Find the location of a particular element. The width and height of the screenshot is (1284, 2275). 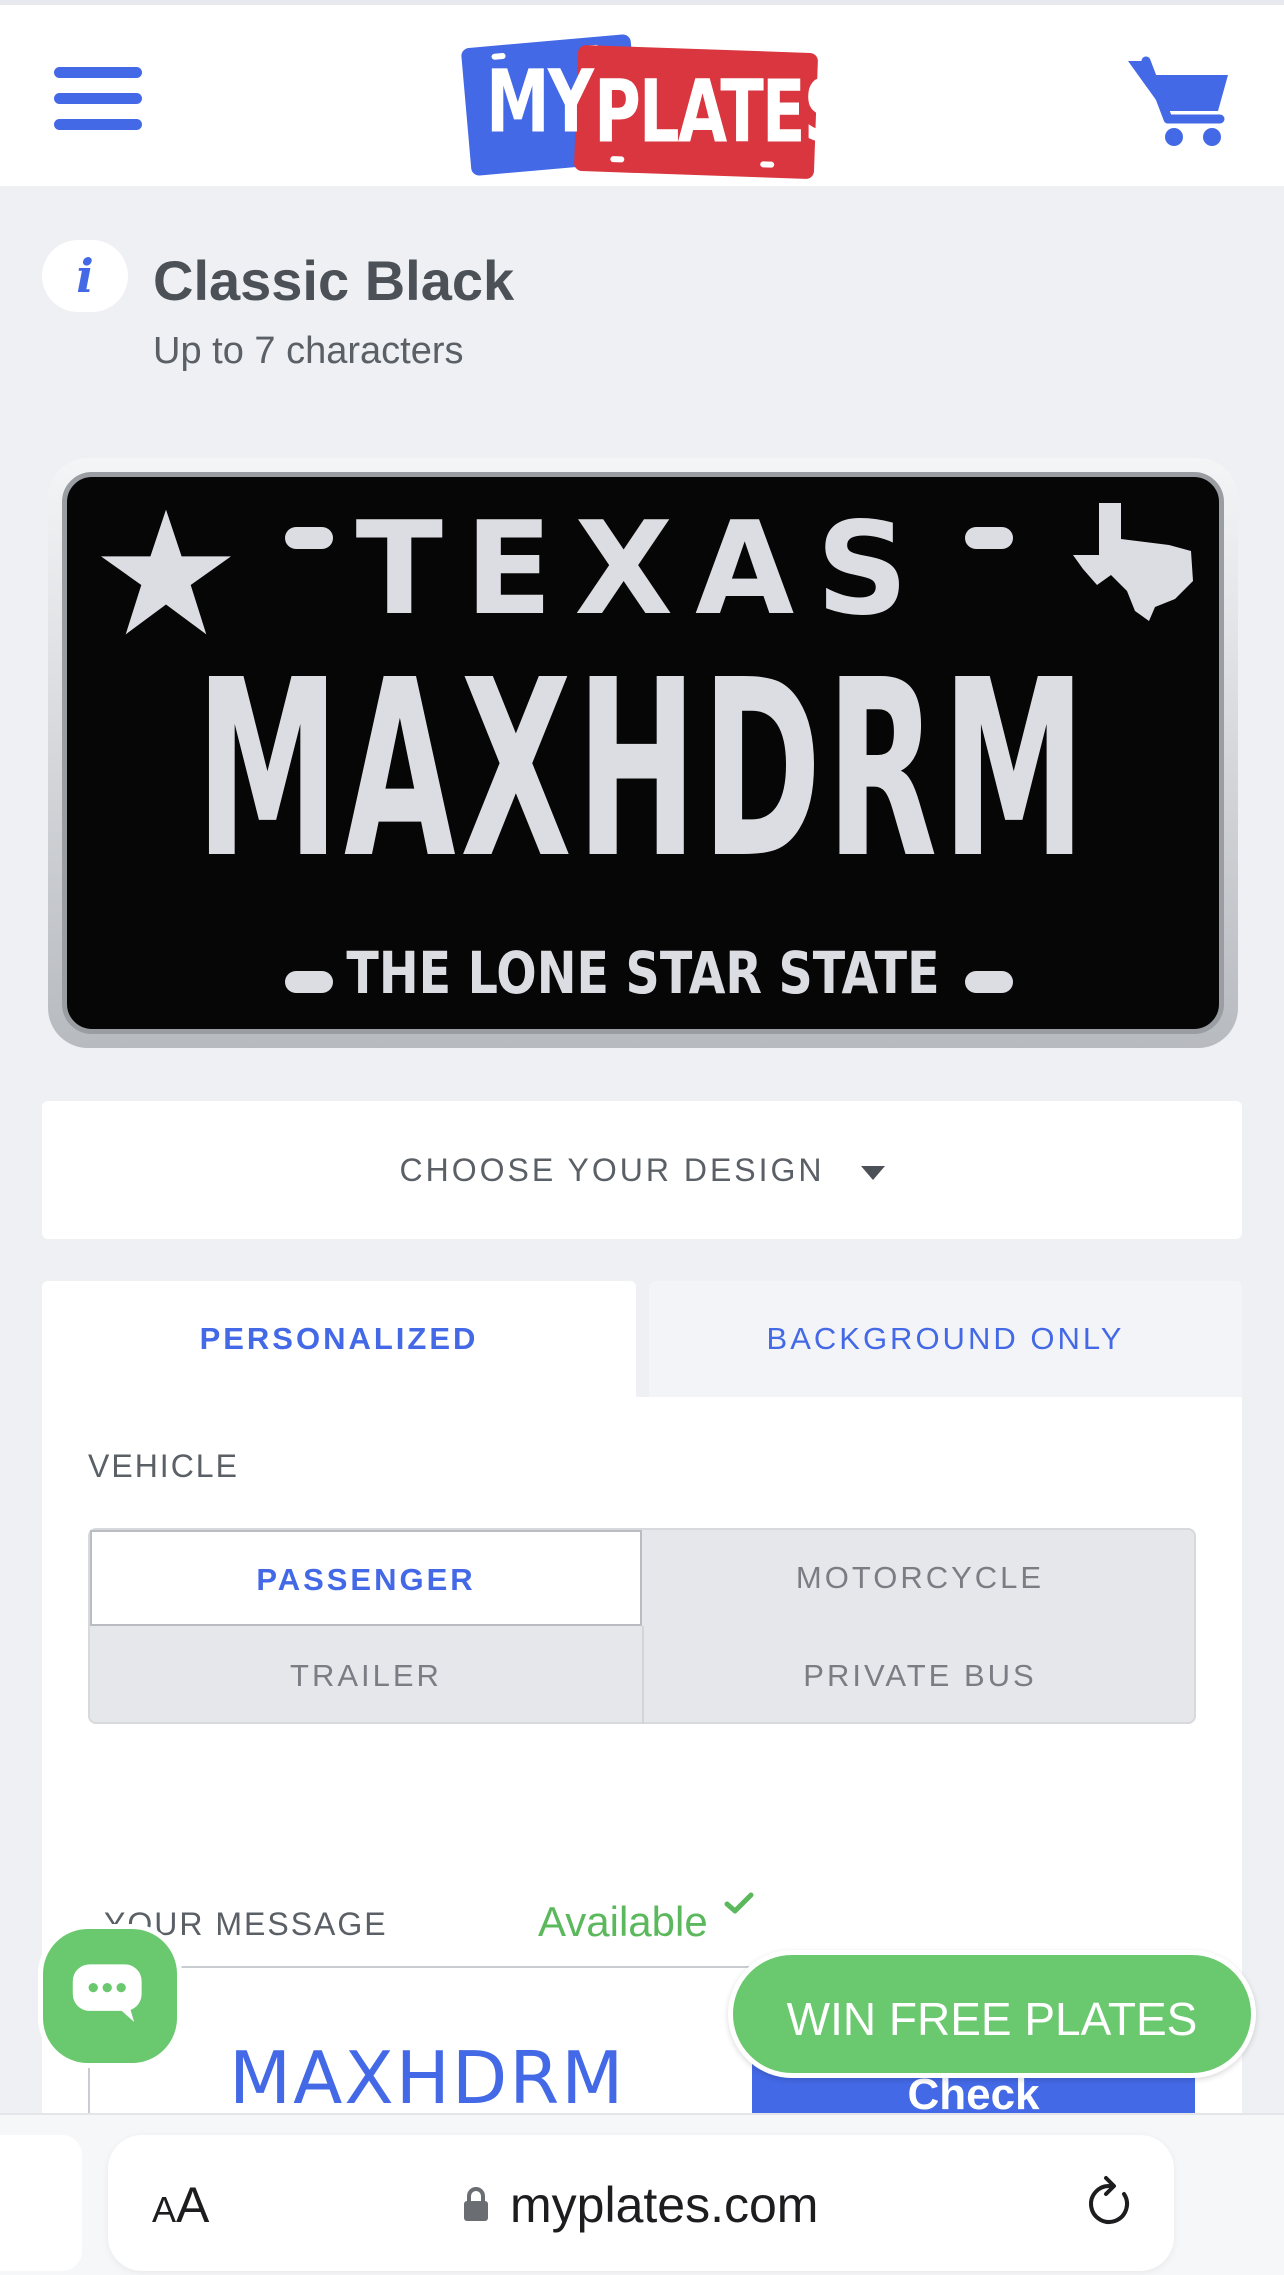

myplates-logo: MY PLATES is located at coordinates (655, 99).